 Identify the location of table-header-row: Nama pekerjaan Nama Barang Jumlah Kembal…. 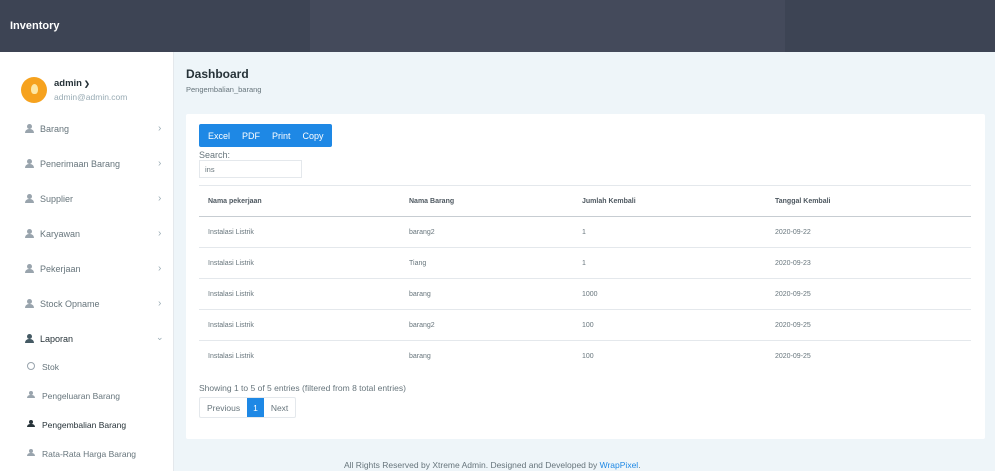
(585, 201).